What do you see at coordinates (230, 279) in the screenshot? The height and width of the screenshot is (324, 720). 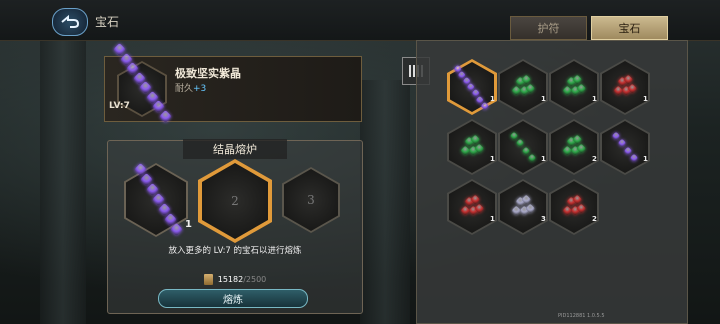 I see `cost-current: 15182` at bounding box center [230, 279].